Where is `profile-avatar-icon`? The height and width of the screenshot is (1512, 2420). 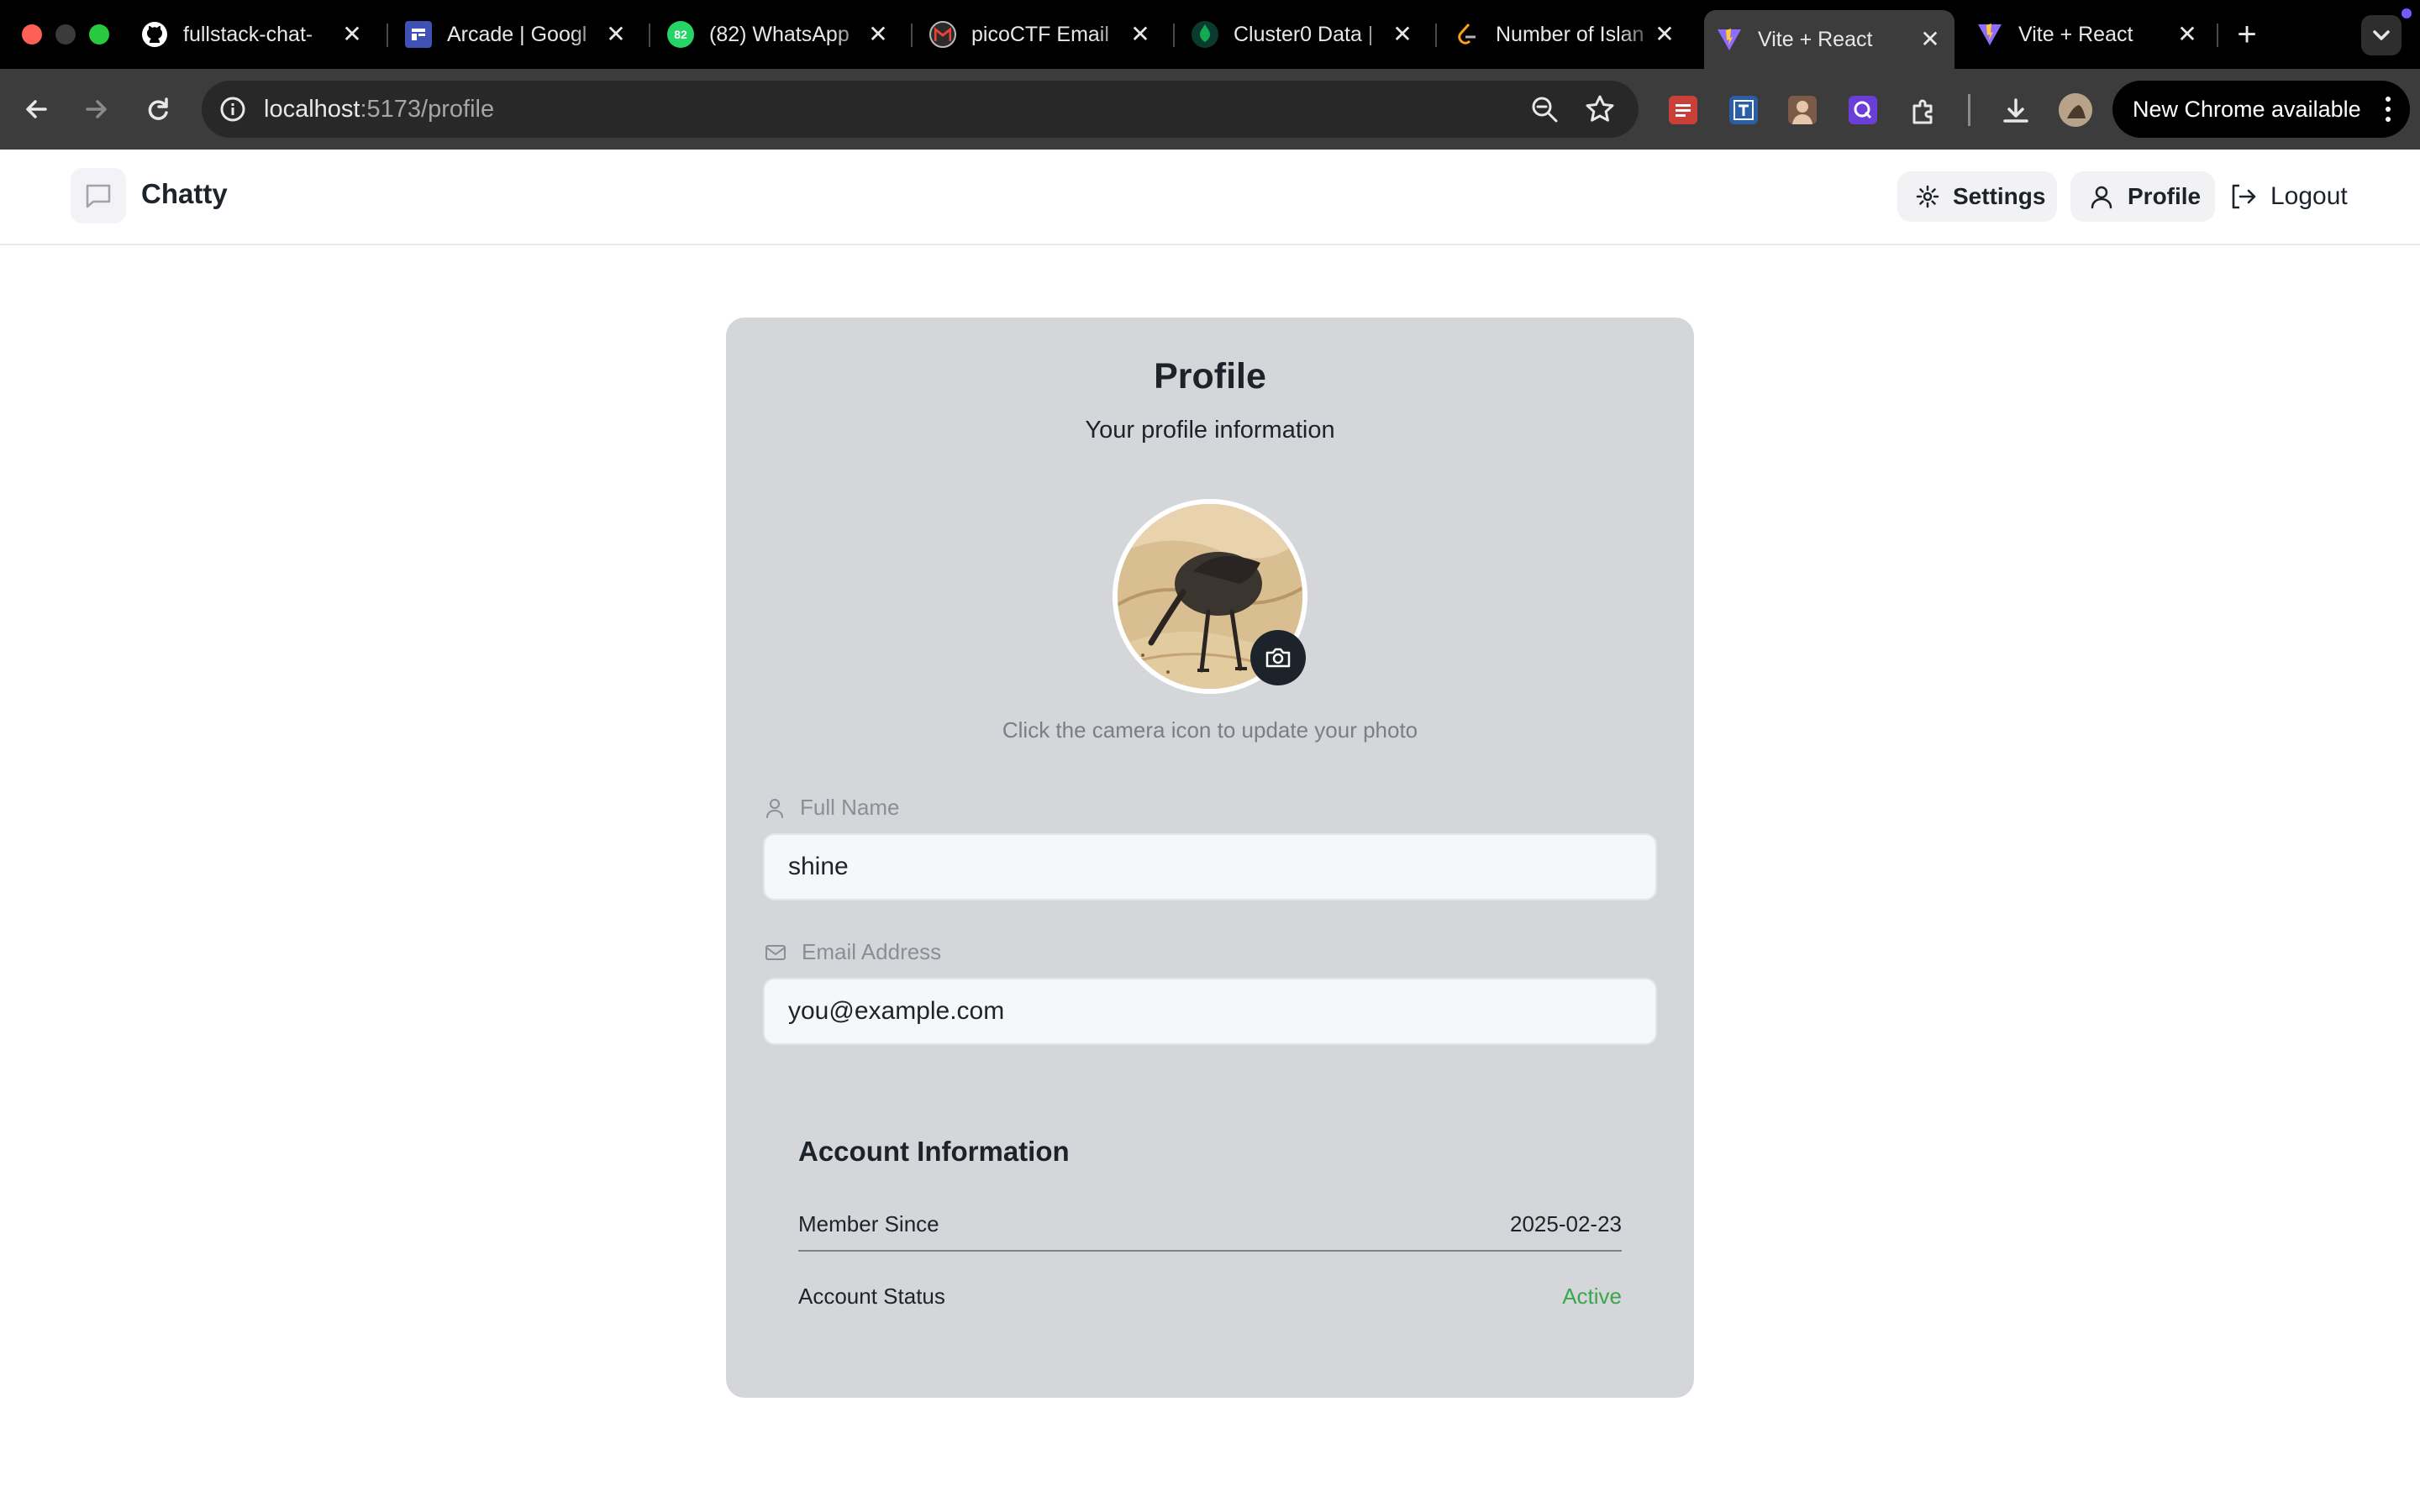
profile-avatar-icon is located at coordinates (2075, 110).